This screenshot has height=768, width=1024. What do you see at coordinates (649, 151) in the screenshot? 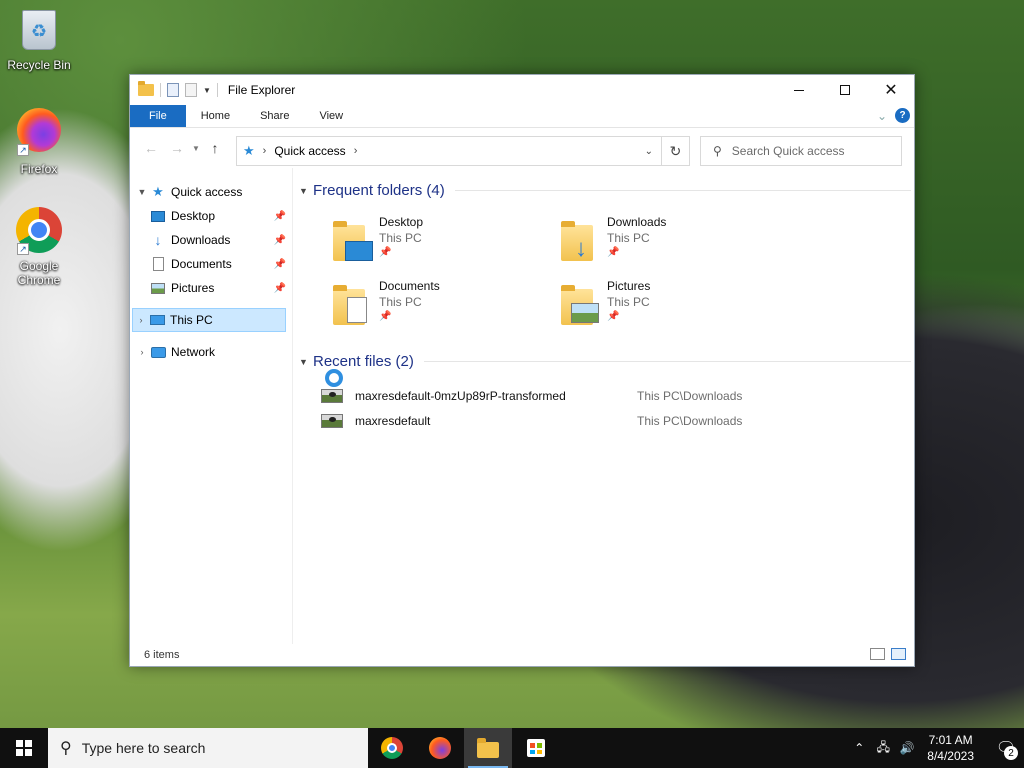
I see `address-dropdown-icon: ⌄` at bounding box center [649, 151].